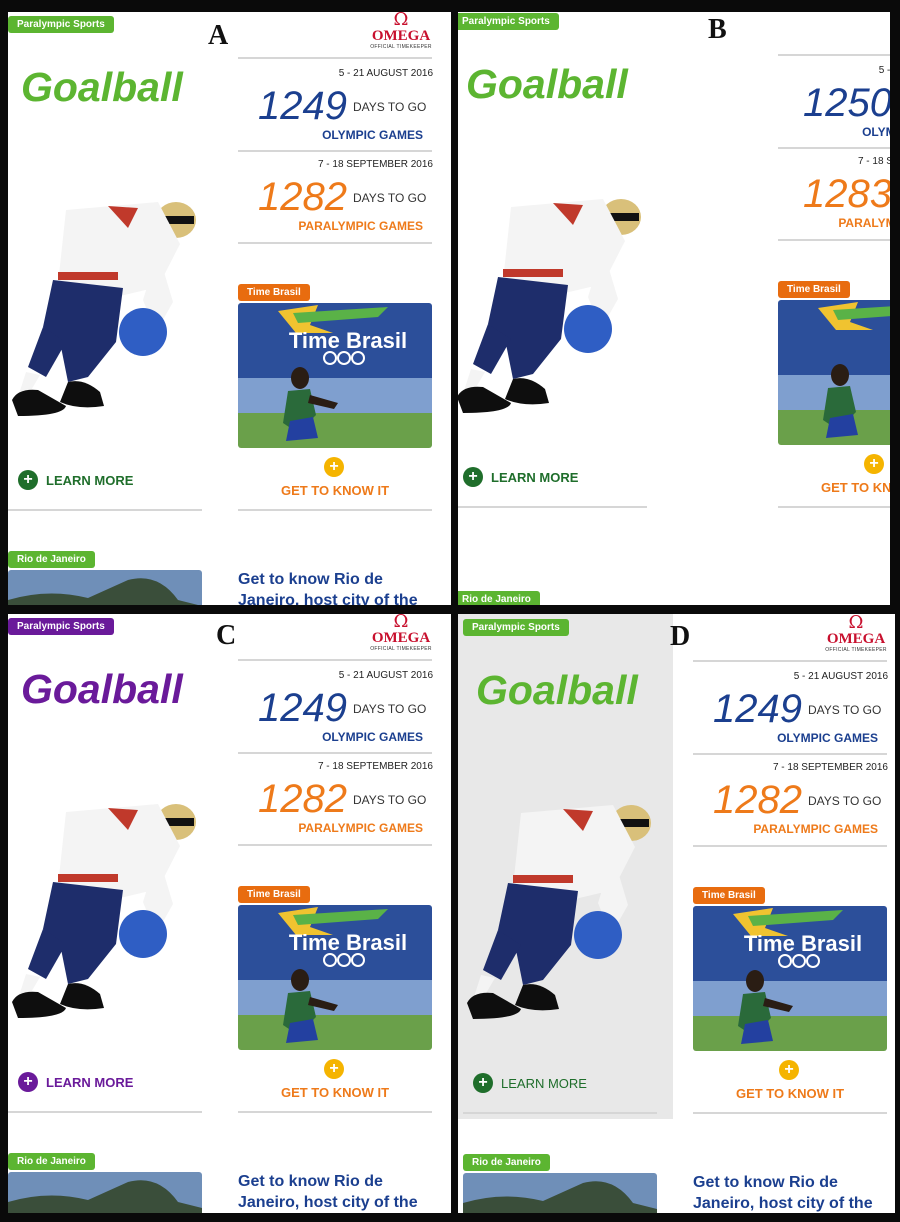 This screenshot has height=1222, width=900. What do you see at coordinates (557, 690) in the screenshot?
I see `page-title: Goalball` at bounding box center [557, 690].